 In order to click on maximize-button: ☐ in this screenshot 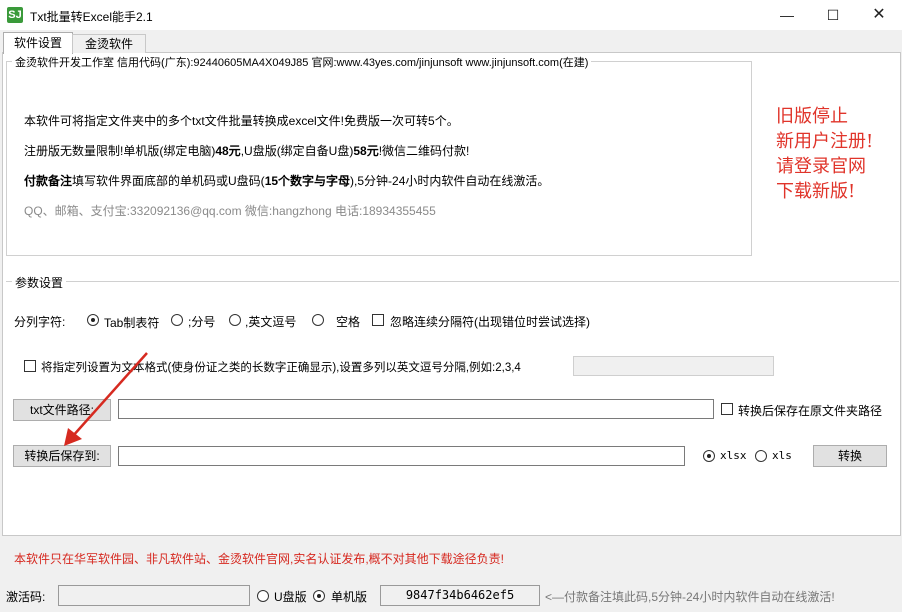, I will do `click(833, 15)`.